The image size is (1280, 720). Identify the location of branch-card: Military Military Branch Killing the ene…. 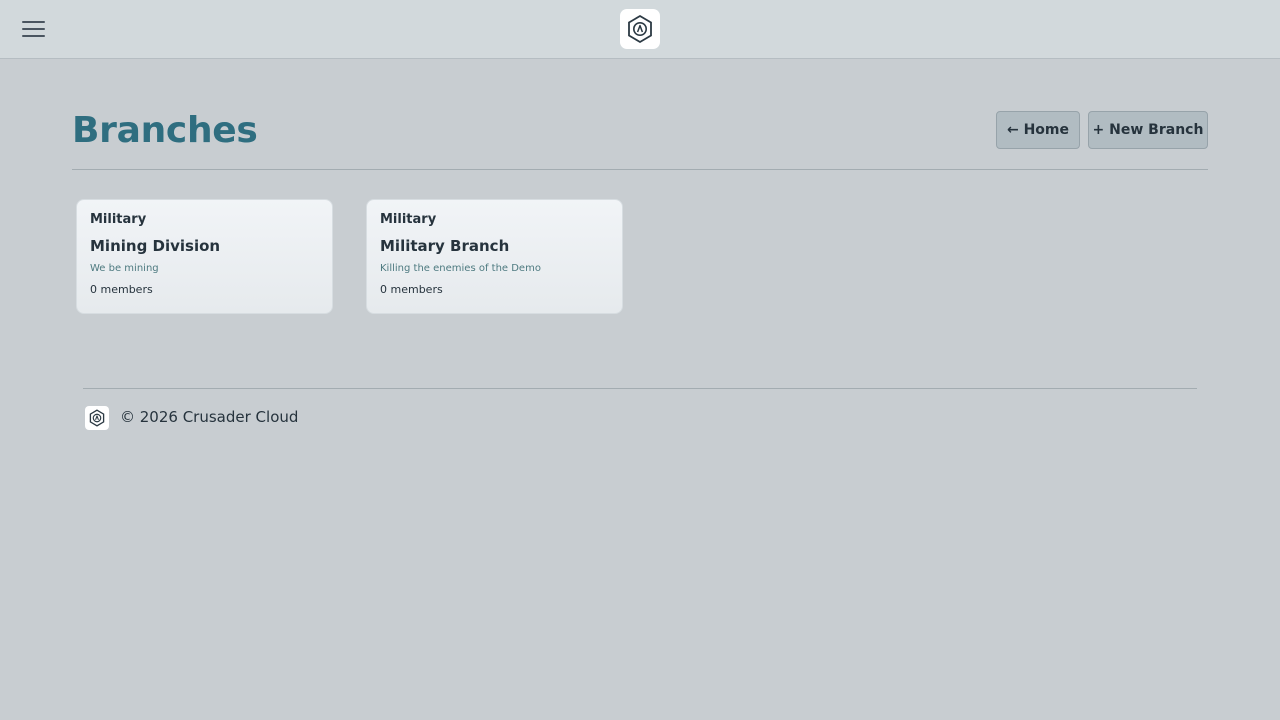
(494, 256).